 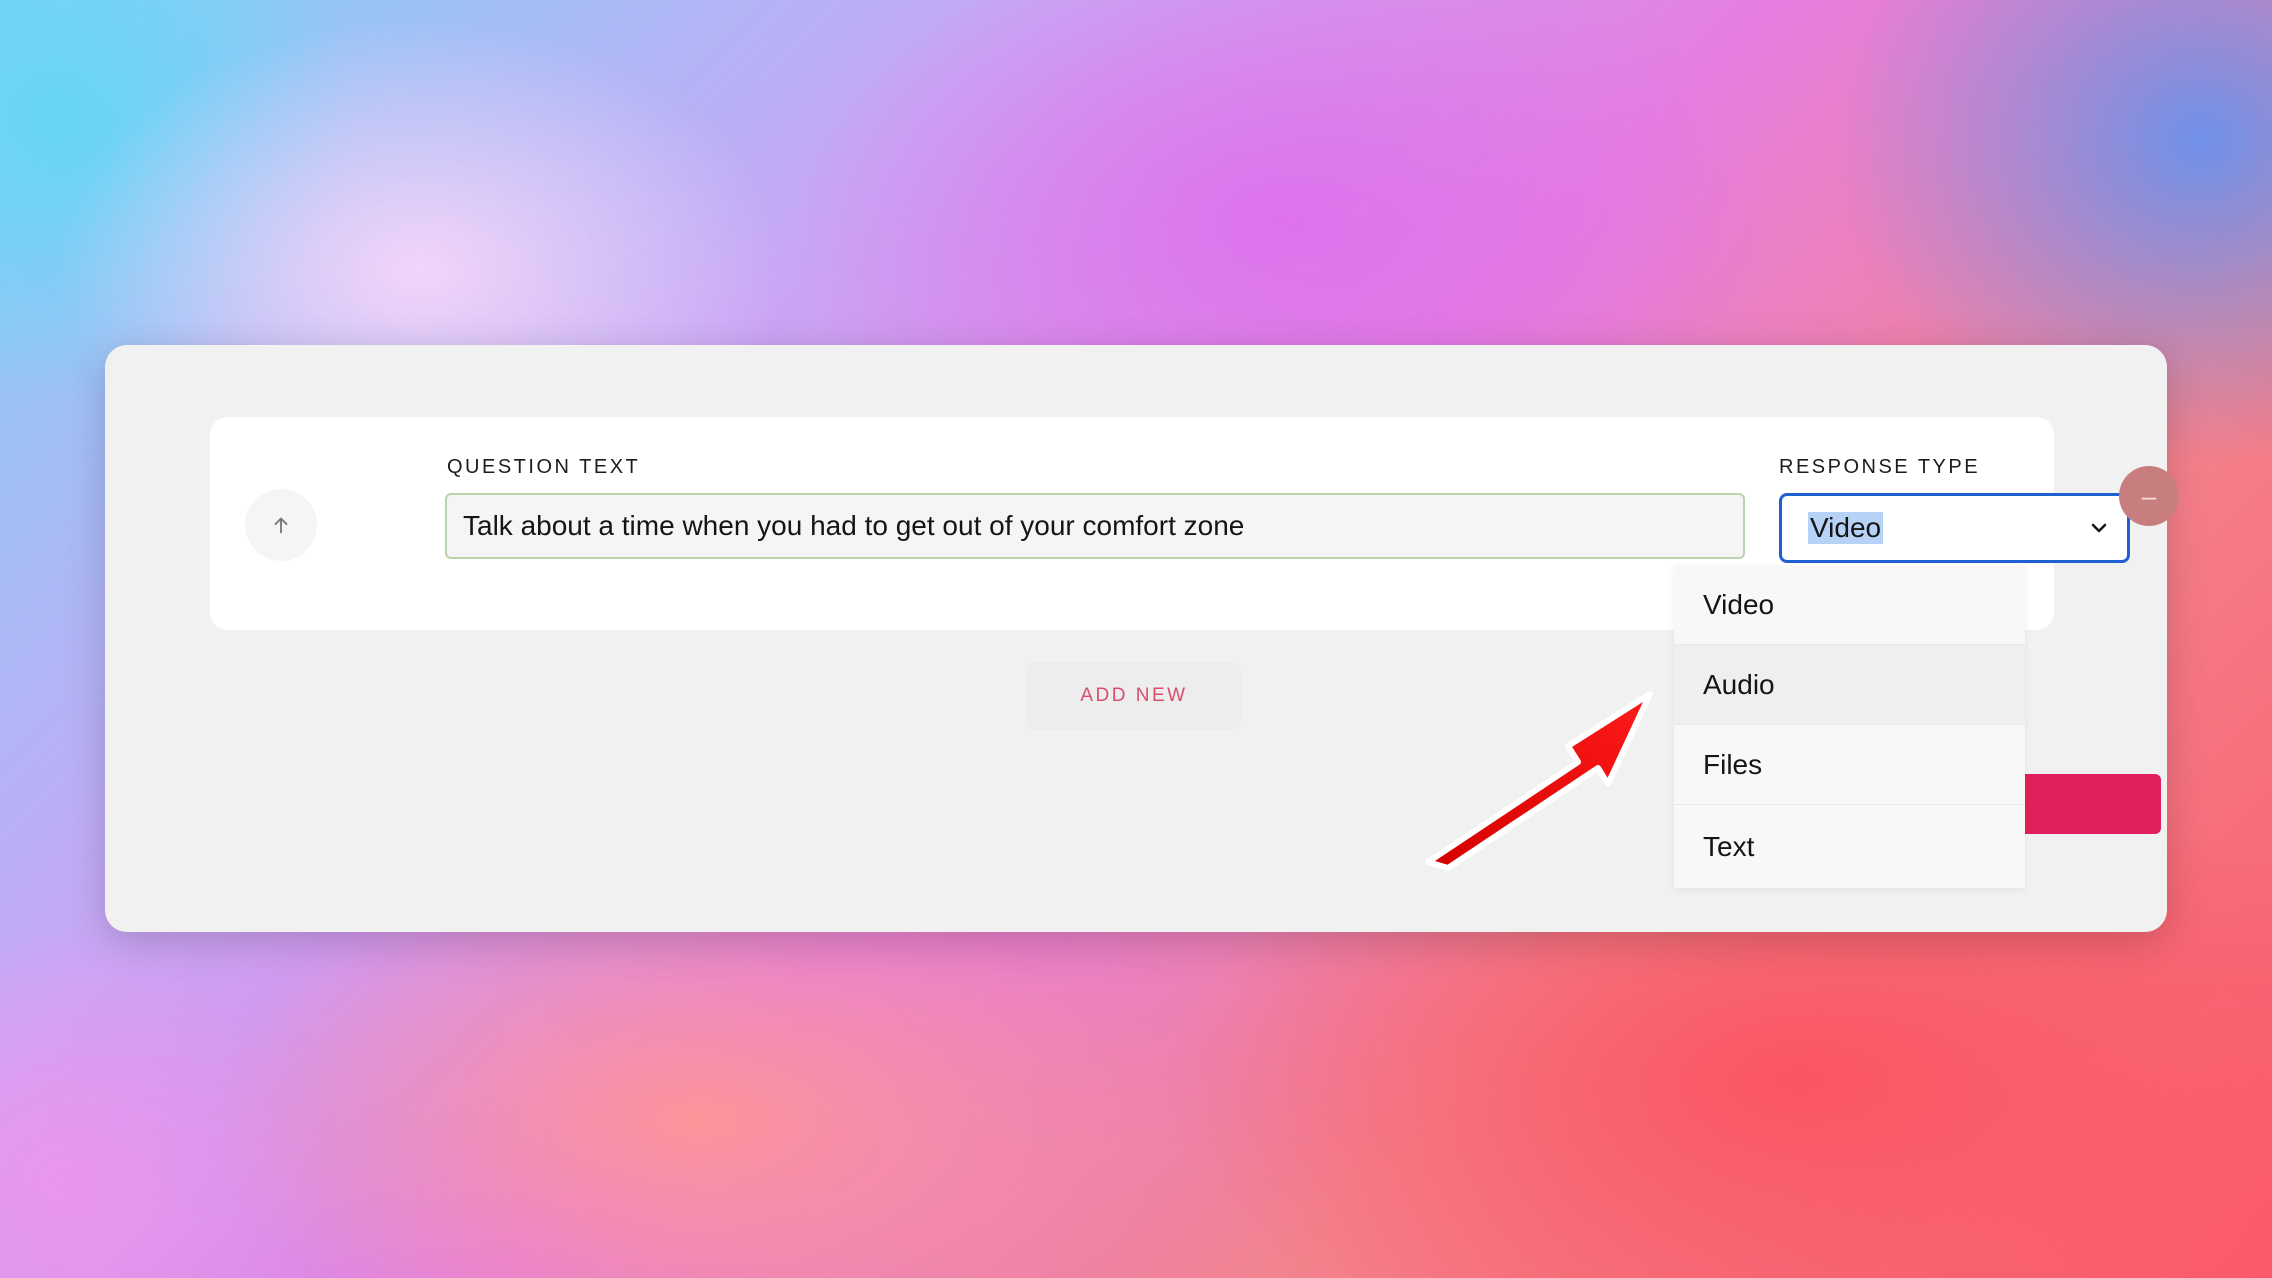 What do you see at coordinates (1849, 605) in the screenshot?
I see `option-video: Video` at bounding box center [1849, 605].